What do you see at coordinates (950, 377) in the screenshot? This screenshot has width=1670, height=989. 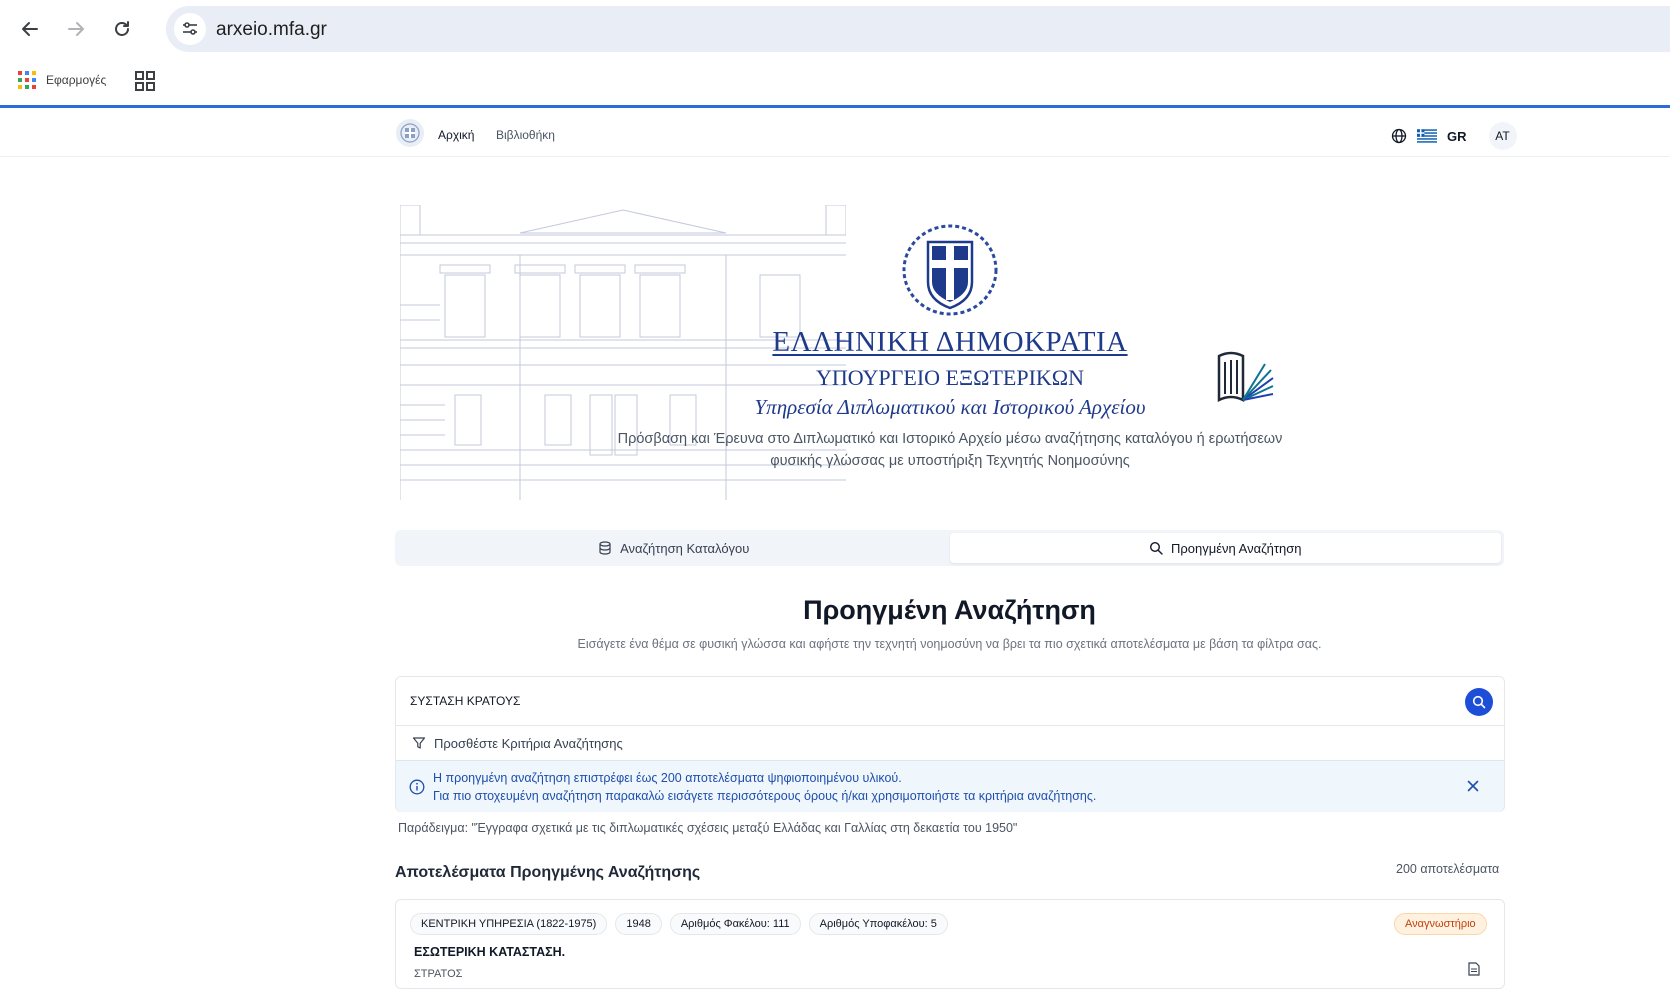 I see `hero-title-line2: ΥΠΟΥΡΓΕΙΟ ΕΞΩΤΕΡΙΚΩΝ` at bounding box center [950, 377].